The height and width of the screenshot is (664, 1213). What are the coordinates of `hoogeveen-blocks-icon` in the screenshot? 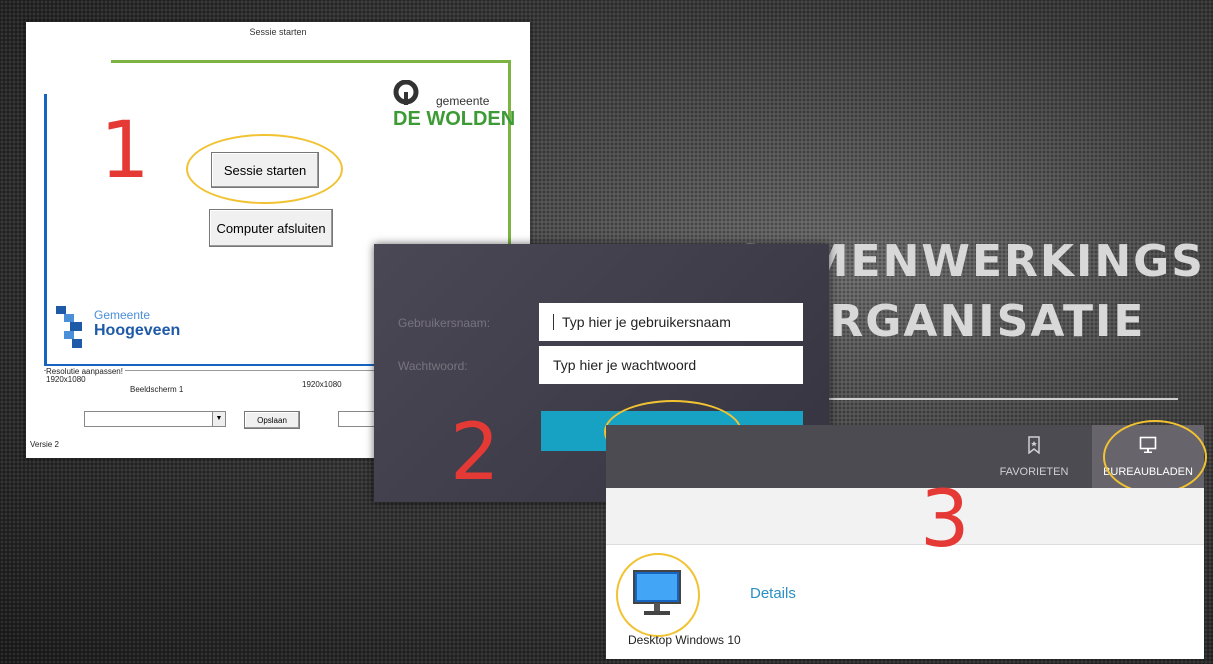 It's located at (69, 327).